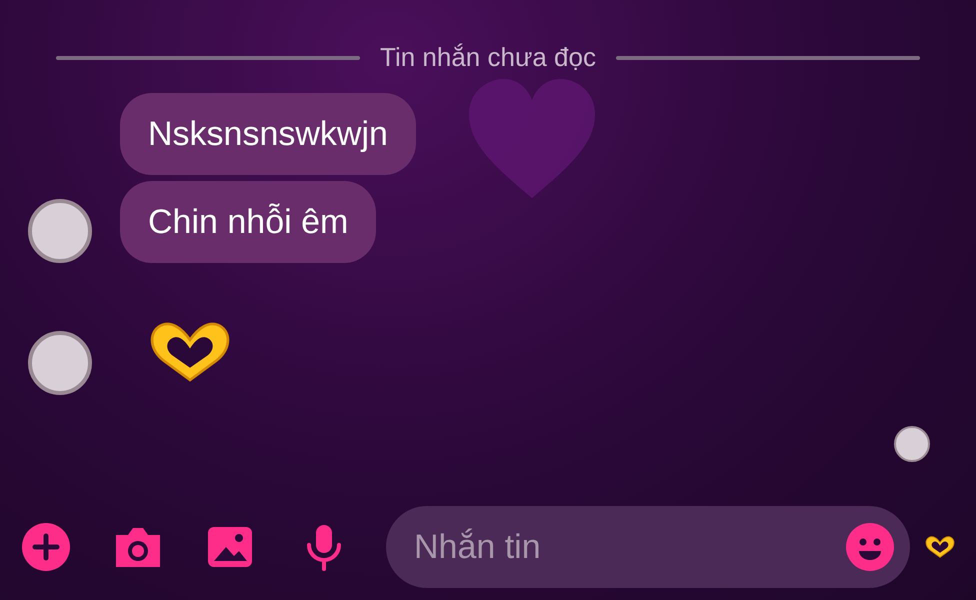 Image resolution: width=976 pixels, height=600 pixels. What do you see at coordinates (912, 444) in the screenshot?
I see `seen-avatar` at bounding box center [912, 444].